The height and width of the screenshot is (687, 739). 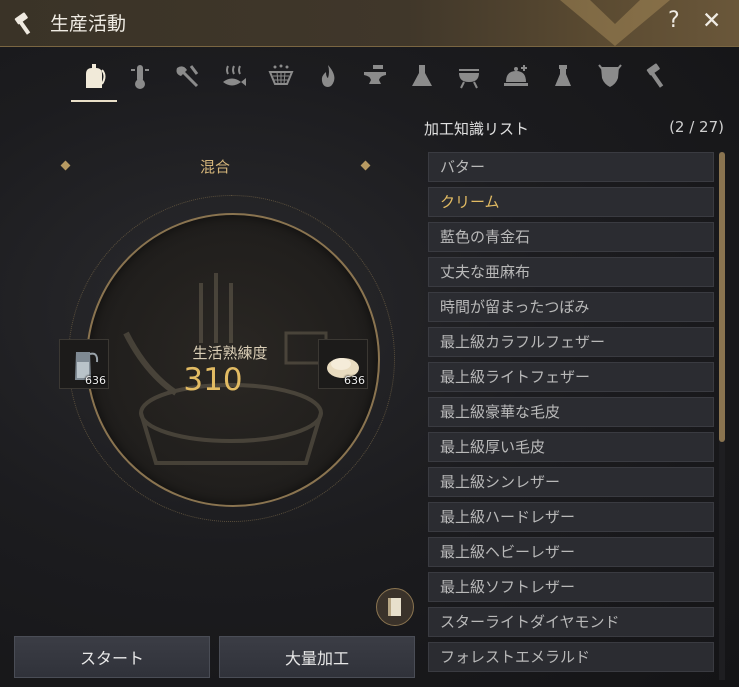 What do you see at coordinates (571, 447) in the screenshot?
I see `knowledge-list-item: 最上級厚い毛皮` at bounding box center [571, 447].